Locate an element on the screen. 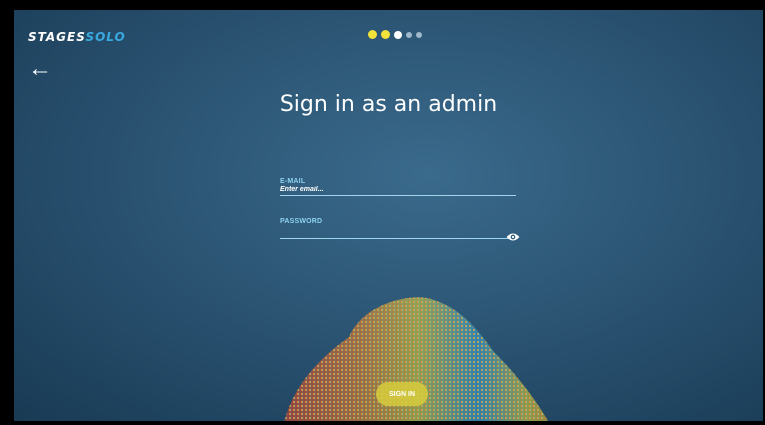 This screenshot has width=765, height=425. arrow-left-icon: ← is located at coordinates (40, 68).